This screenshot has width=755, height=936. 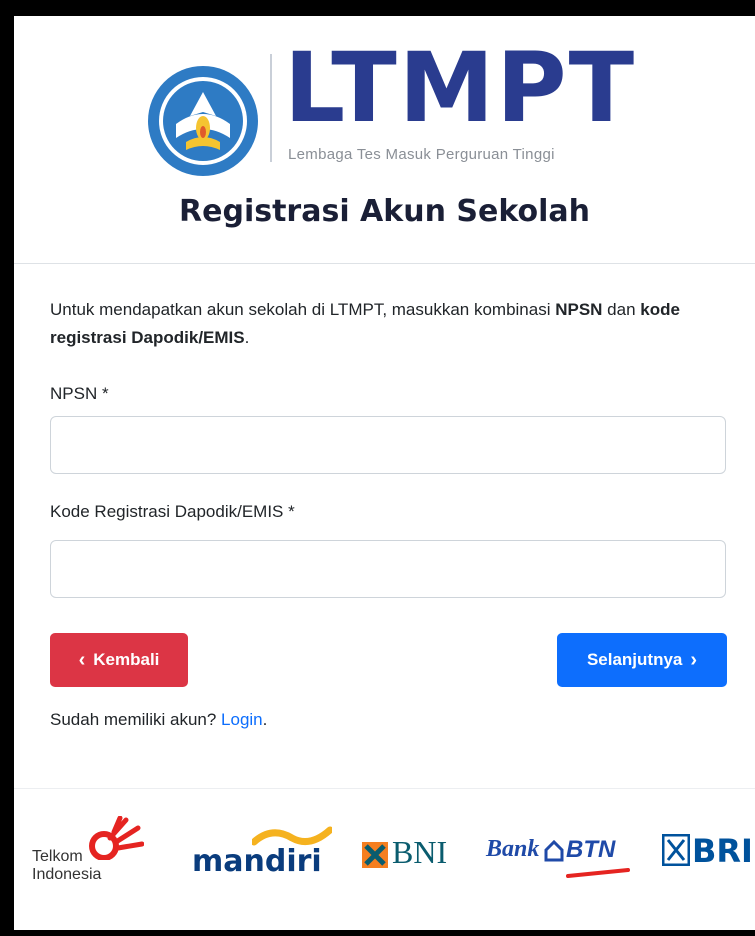 What do you see at coordinates (421, 154) in the screenshot?
I see `logo-tagline: Lembaga Tes Masuk Perguruan Tinggi` at bounding box center [421, 154].